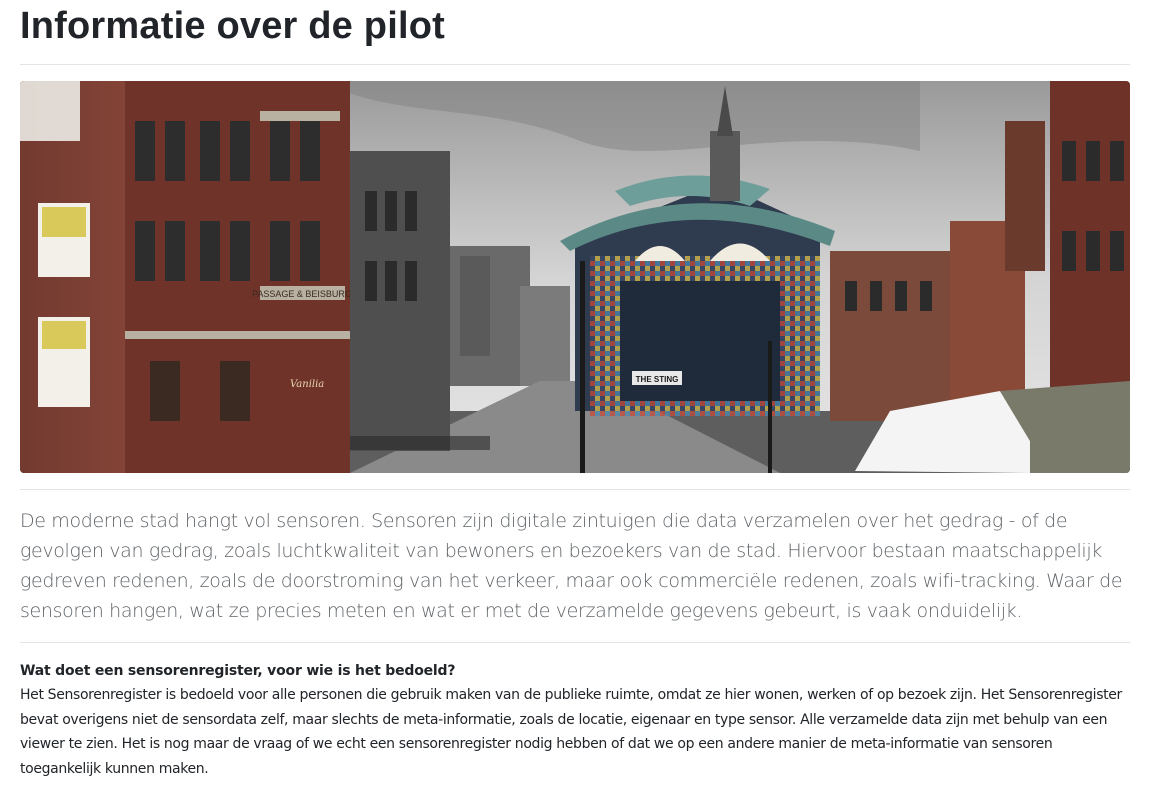 The image size is (1156, 790). I want to click on page-title: Informatie over de pilot, so click(232, 26).